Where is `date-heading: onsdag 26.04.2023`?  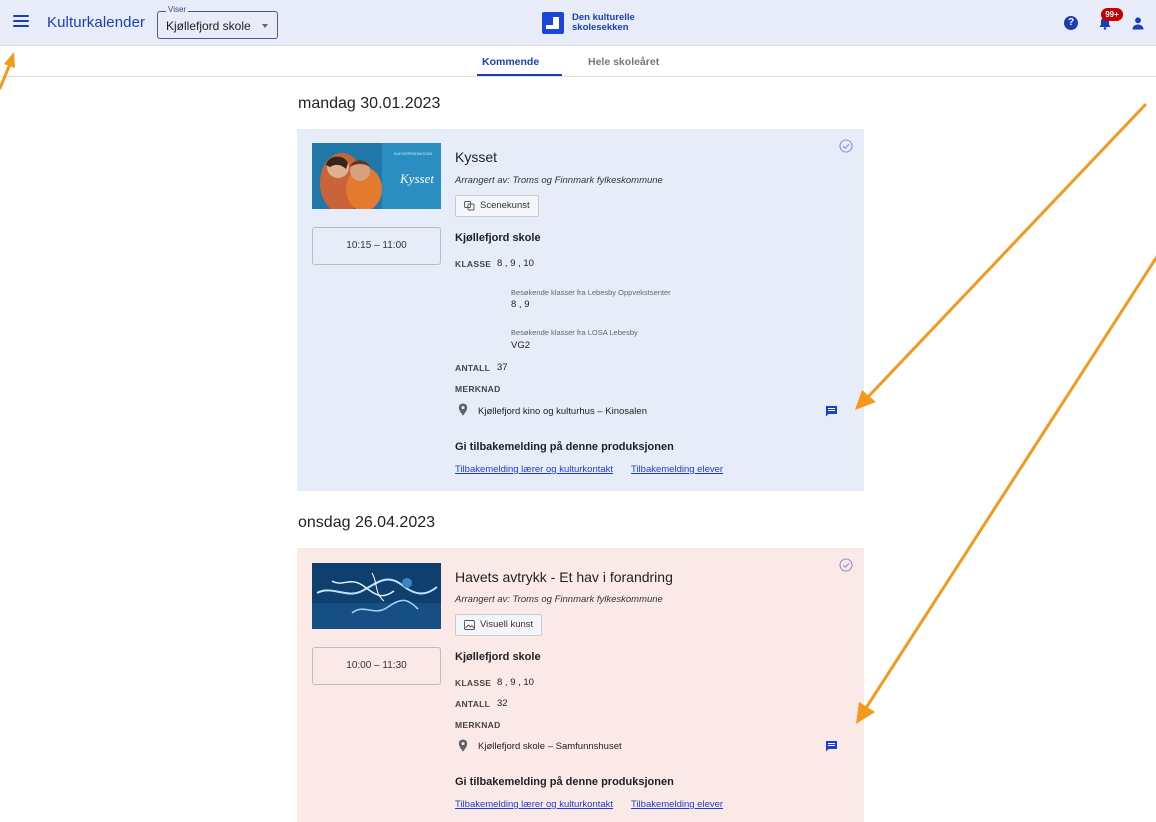 date-heading: onsdag 26.04.2023 is located at coordinates (367, 522).